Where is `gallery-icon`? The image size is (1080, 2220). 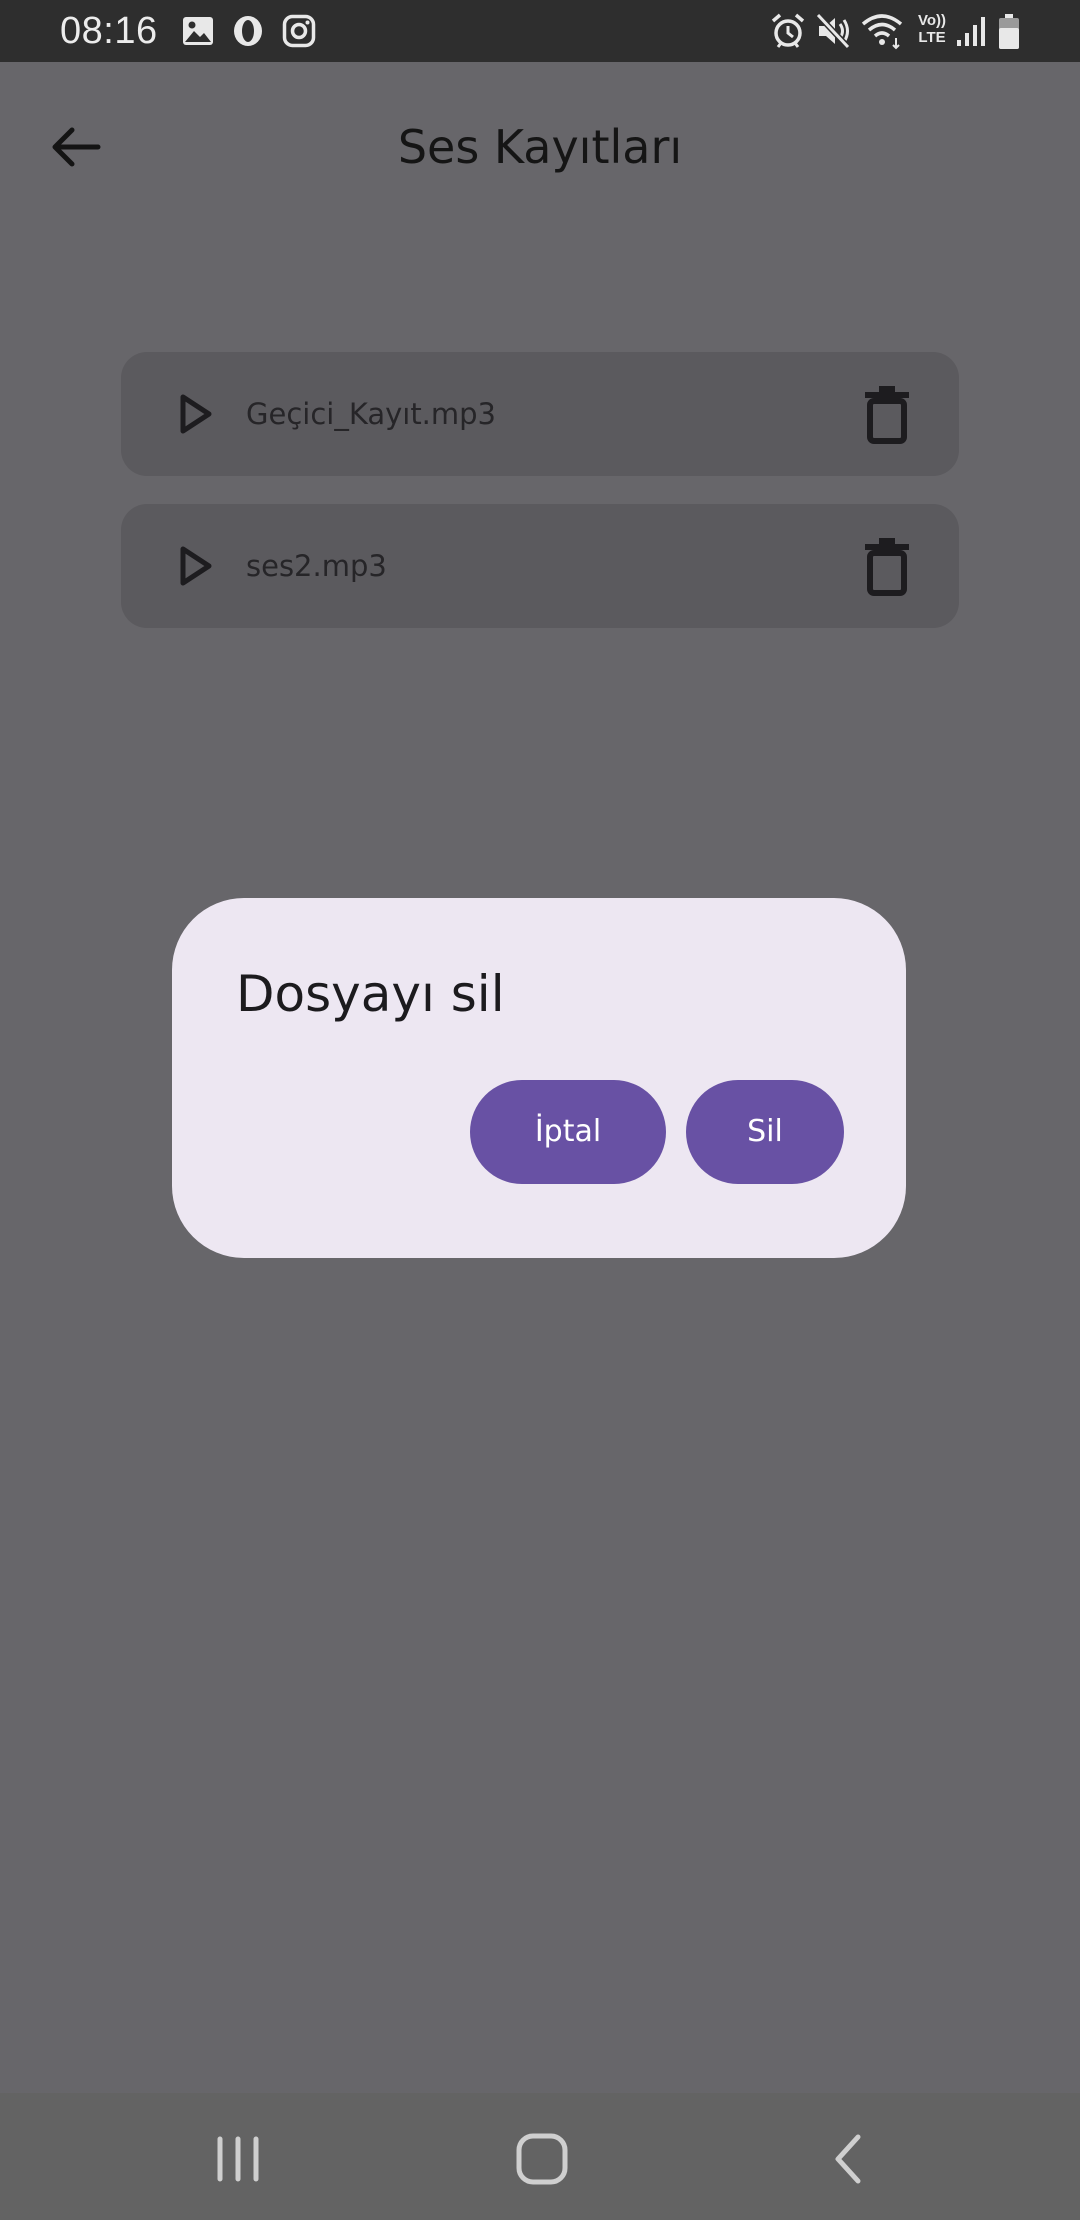
gallery-icon is located at coordinates (198, 31).